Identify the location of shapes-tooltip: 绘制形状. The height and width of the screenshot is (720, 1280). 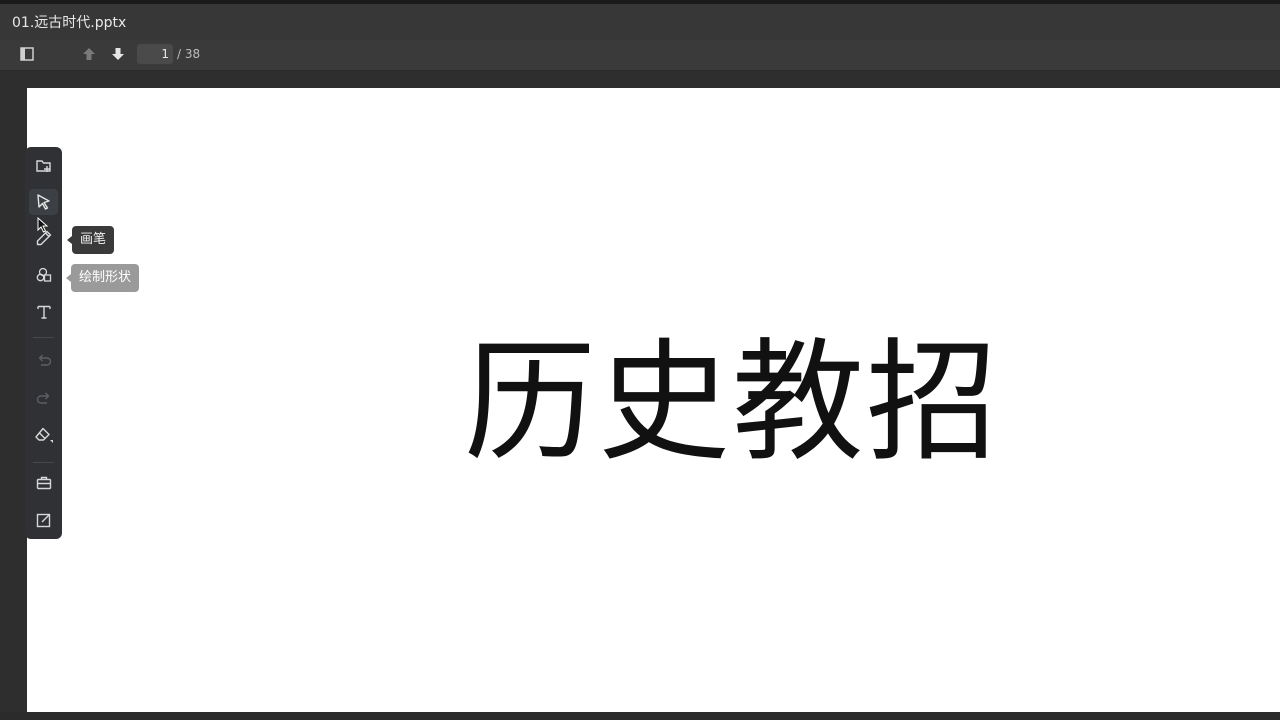
(105, 278).